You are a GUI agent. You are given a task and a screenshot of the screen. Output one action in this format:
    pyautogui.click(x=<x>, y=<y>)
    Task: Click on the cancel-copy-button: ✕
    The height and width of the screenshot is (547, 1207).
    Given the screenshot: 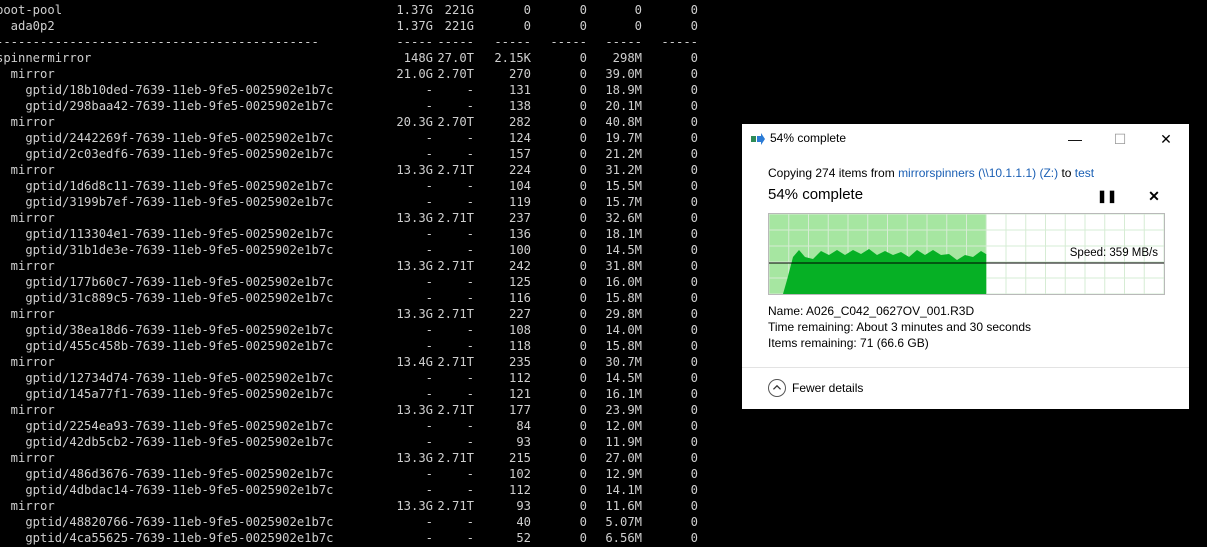 What is the action you would take?
    pyautogui.click(x=1154, y=196)
    